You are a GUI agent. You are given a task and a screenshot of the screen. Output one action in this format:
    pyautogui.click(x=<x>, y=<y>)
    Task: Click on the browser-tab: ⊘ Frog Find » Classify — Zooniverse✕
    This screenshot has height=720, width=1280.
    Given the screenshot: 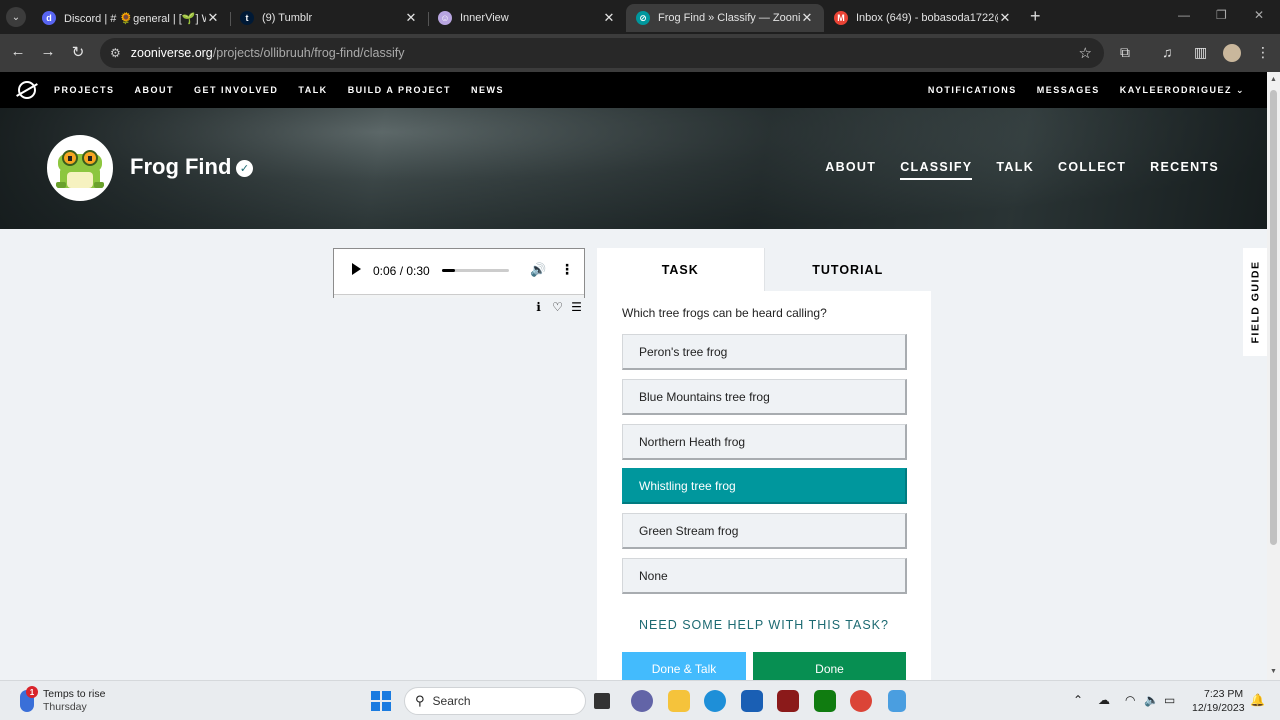 What is the action you would take?
    pyautogui.click(x=725, y=18)
    